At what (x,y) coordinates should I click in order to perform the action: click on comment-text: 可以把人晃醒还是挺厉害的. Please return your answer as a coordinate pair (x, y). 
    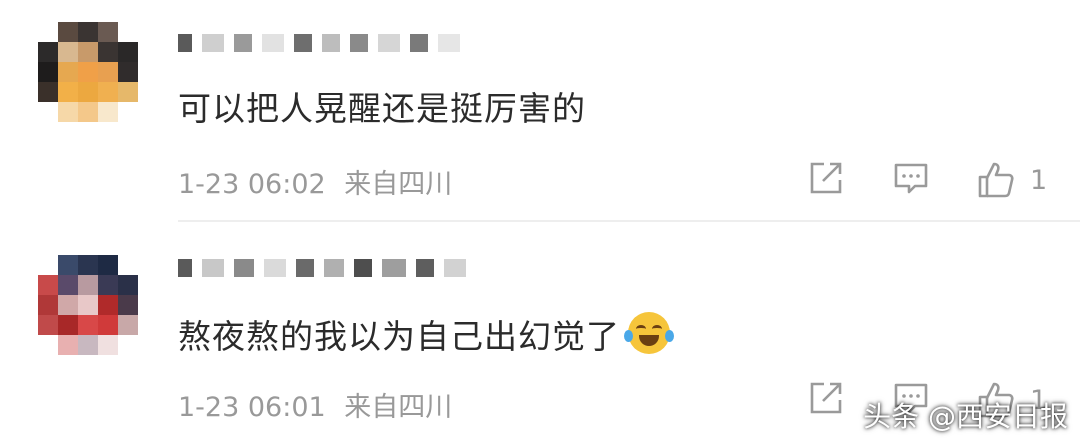
    Looking at the image, I should click on (382, 108).